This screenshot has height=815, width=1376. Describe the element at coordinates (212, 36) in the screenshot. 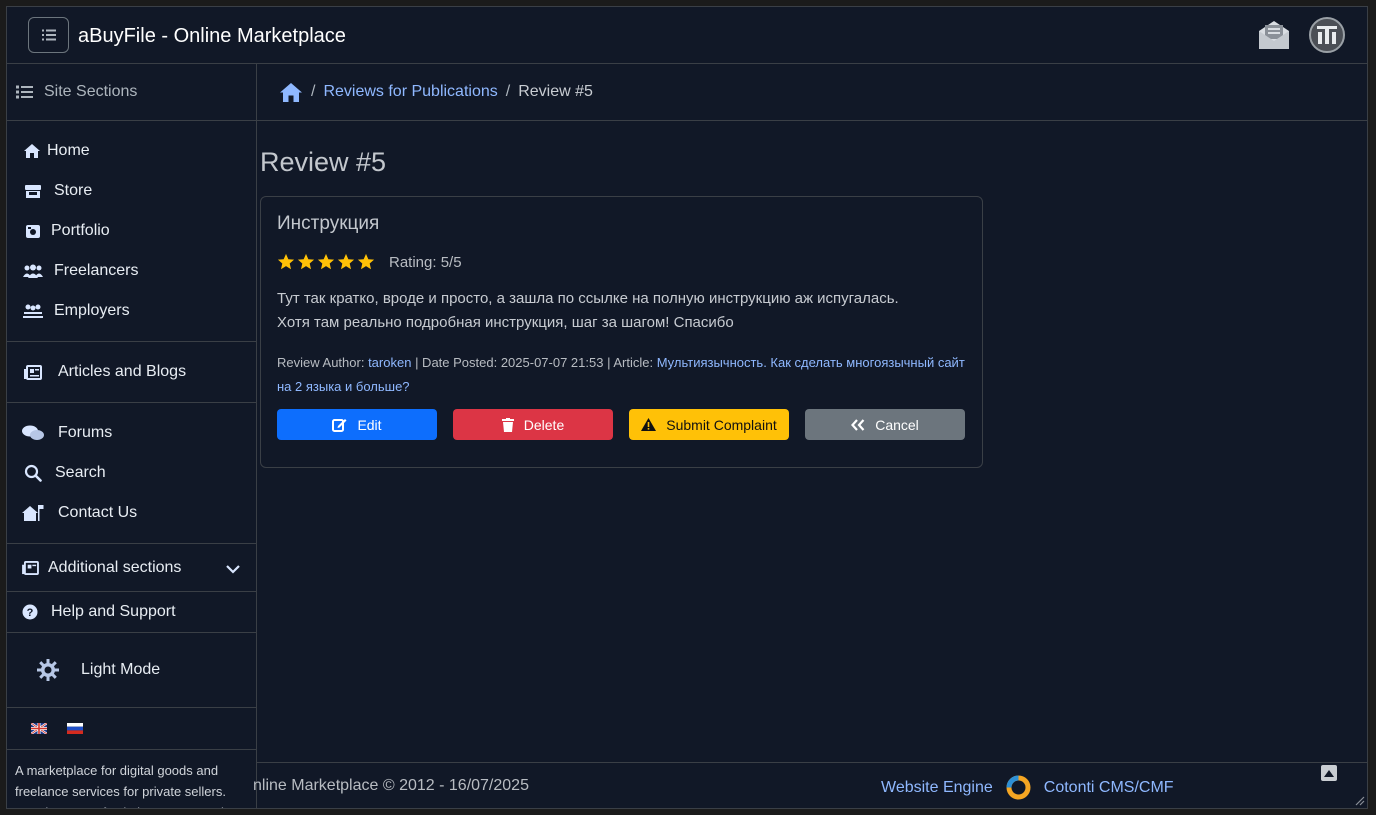

I see `site-title: aBuyFile - Online Marketplace` at that location.